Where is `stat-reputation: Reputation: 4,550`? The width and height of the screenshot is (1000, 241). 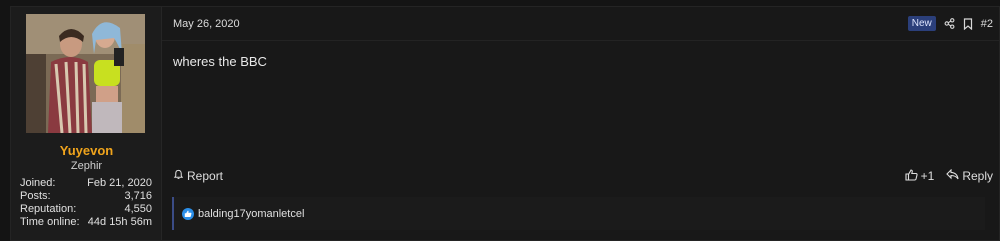
stat-reputation: Reputation: 4,550 is located at coordinates (86, 209).